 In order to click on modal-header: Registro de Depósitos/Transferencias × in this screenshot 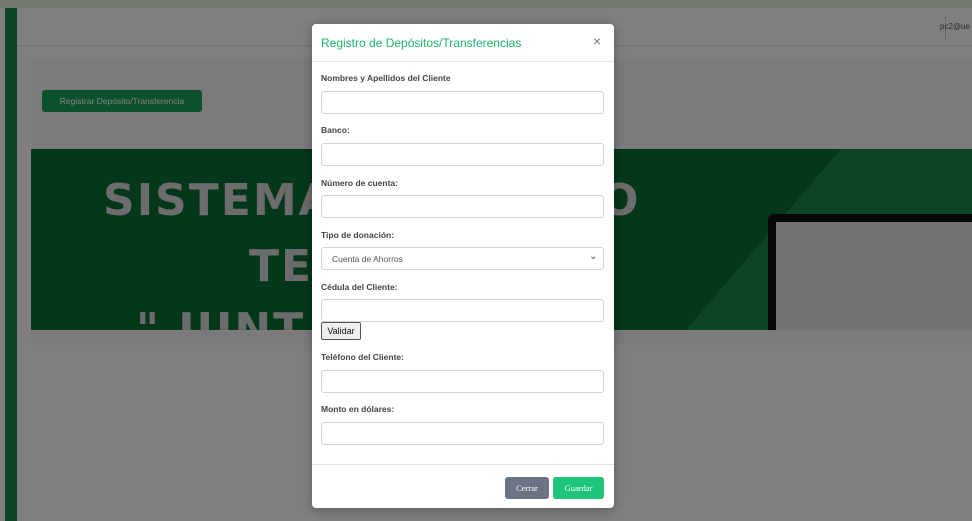, I will do `click(463, 43)`.